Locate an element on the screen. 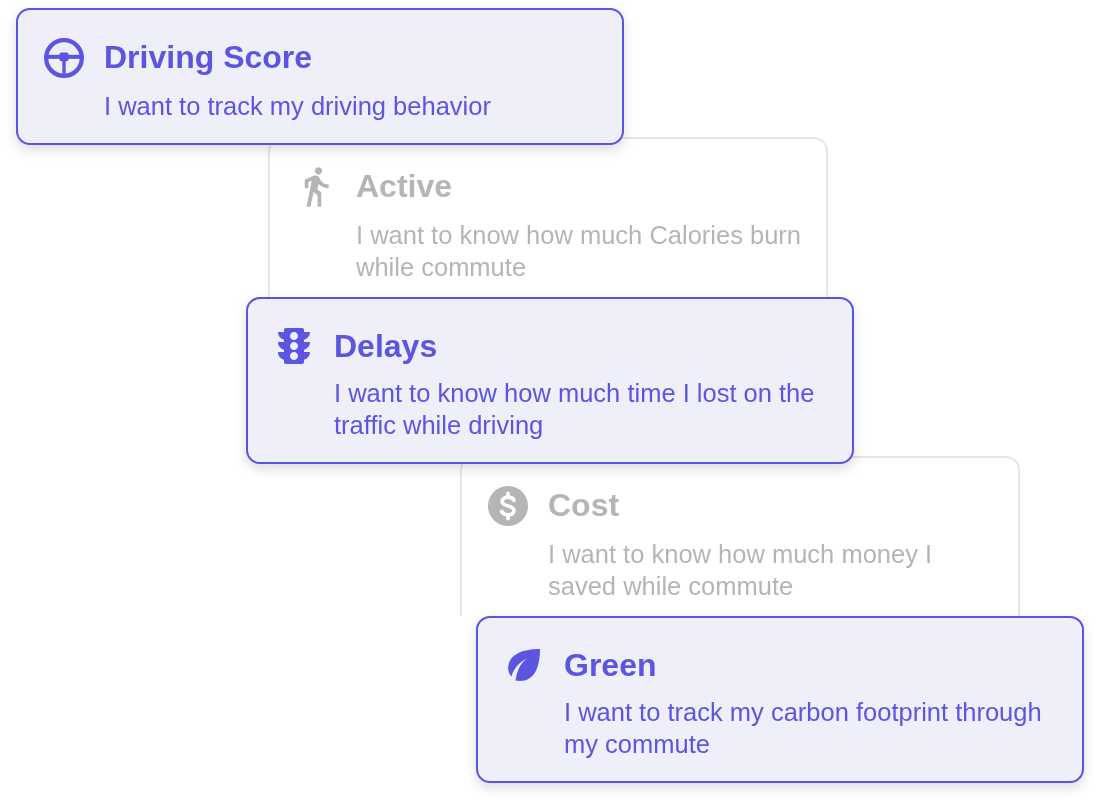  leaf-icon is located at coordinates (524, 665).